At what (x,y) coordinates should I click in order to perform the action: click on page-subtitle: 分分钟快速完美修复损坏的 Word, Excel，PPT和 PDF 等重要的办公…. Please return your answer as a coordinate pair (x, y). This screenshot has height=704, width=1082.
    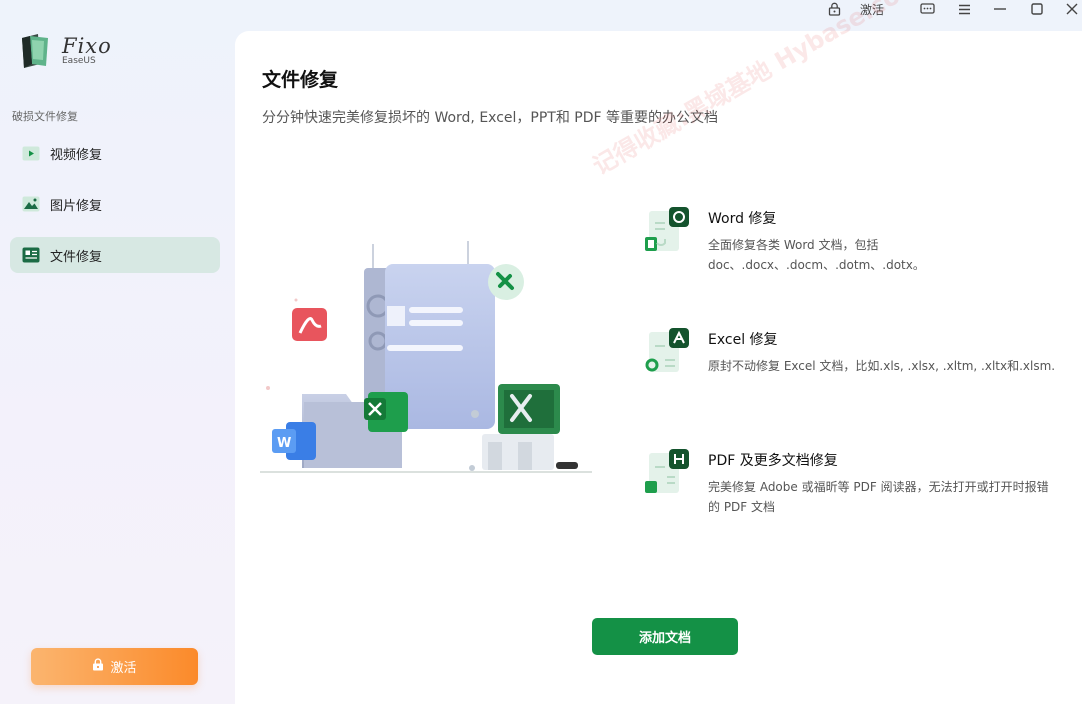
    Looking at the image, I should click on (490, 118).